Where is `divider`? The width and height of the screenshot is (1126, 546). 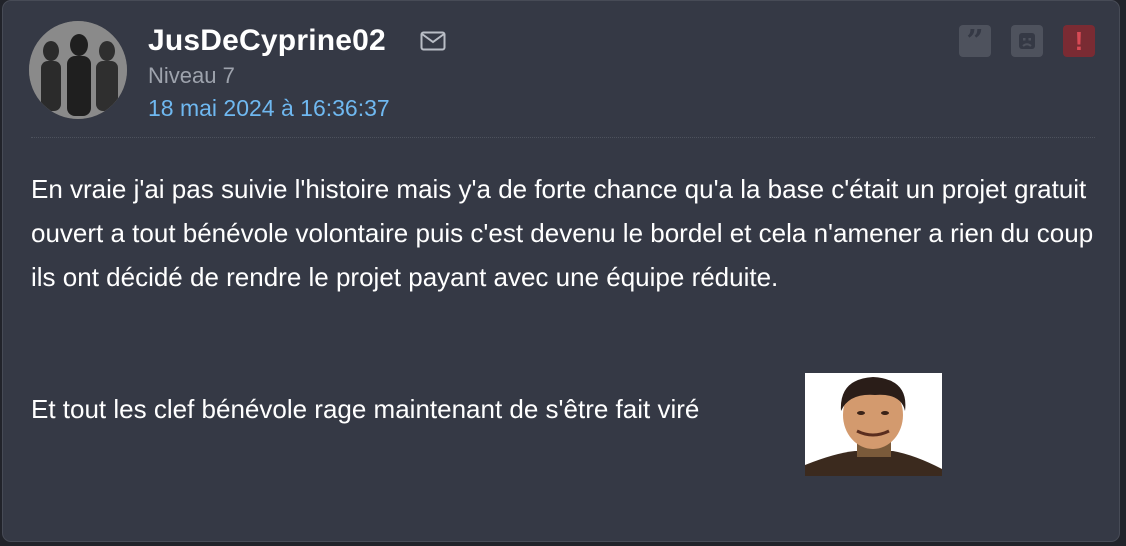 divider is located at coordinates (563, 137).